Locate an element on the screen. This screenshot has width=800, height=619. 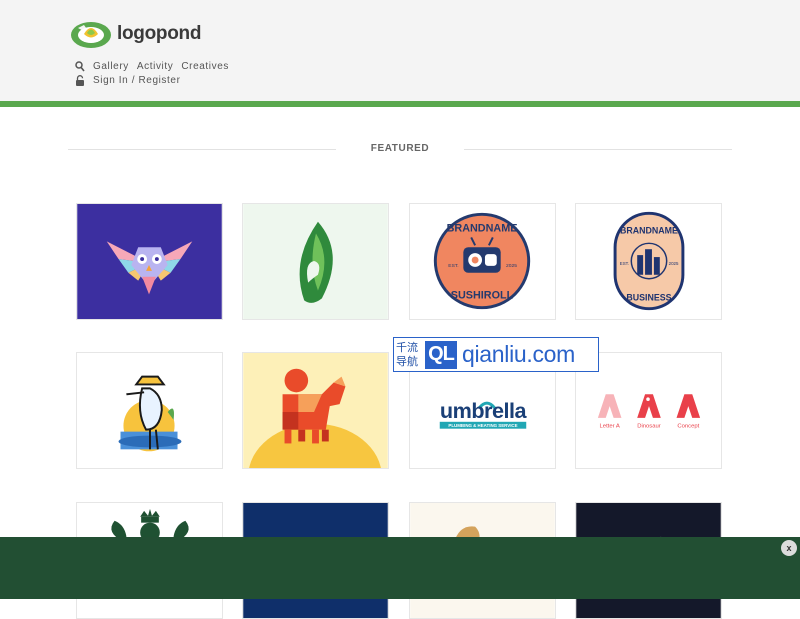
logo-tile-sushiroll: BRANDNAME SUSHIROLL EST. 2025 is located at coordinates (482, 261).